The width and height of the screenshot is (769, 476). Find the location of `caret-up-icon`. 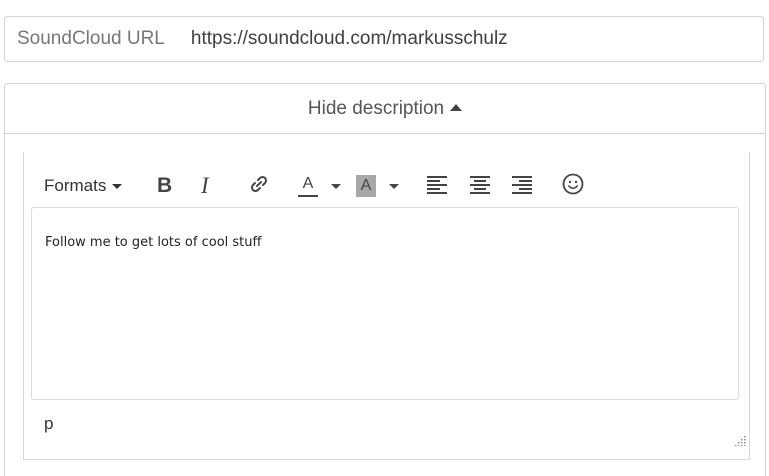

caret-up-icon is located at coordinates (456, 107).